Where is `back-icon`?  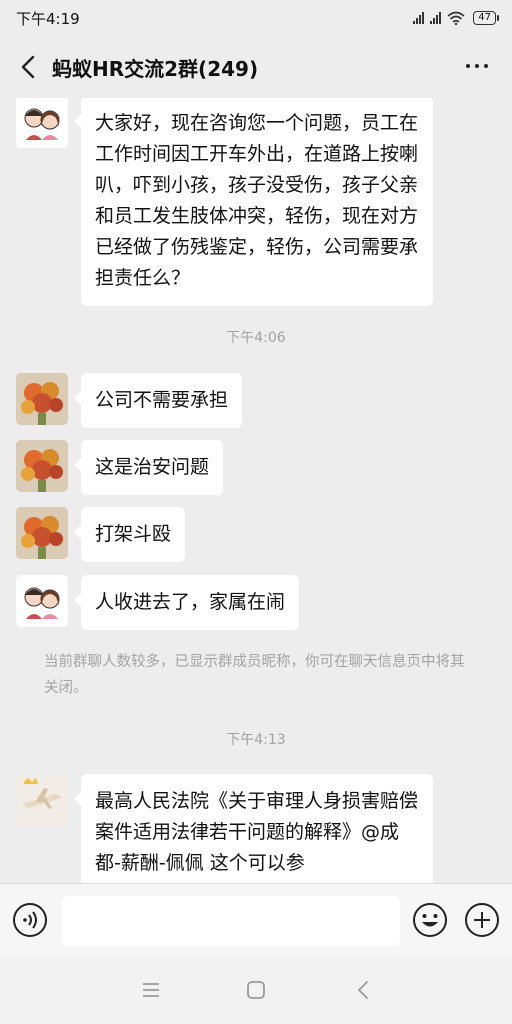 back-icon is located at coordinates (364, 990).